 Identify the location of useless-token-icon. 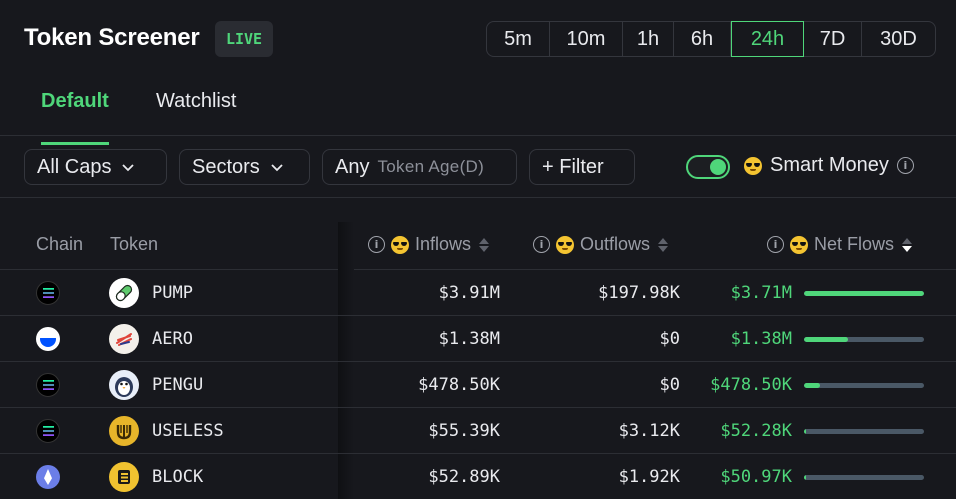
(124, 431).